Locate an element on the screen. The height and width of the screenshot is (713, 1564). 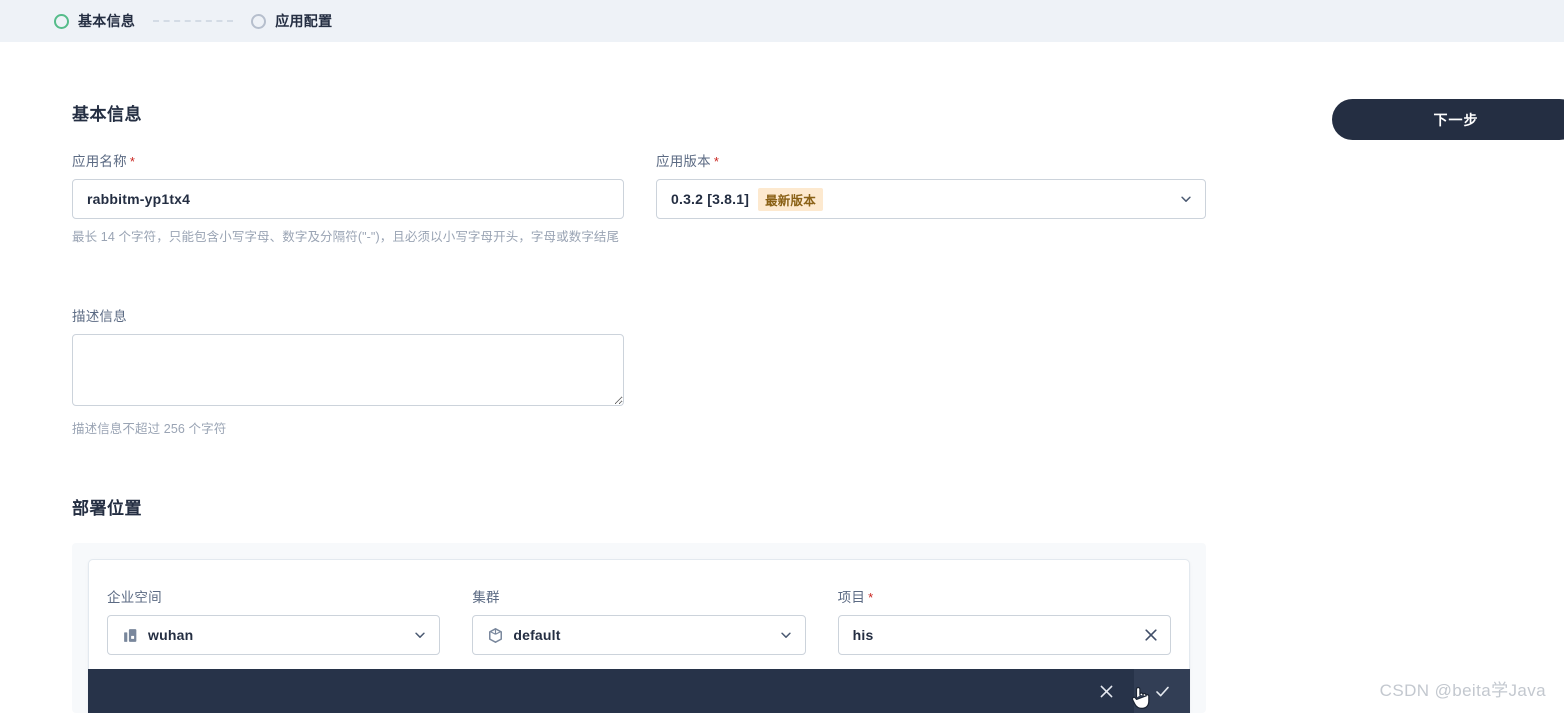
check-icon is located at coordinates (1162, 691).